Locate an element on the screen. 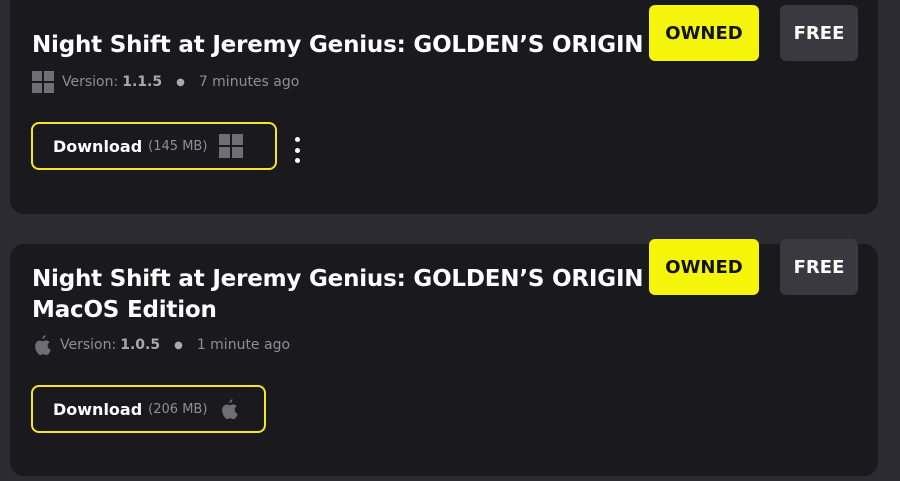 This screenshot has width=900, height=481. download-button: Download (145 MB) is located at coordinates (154, 146).